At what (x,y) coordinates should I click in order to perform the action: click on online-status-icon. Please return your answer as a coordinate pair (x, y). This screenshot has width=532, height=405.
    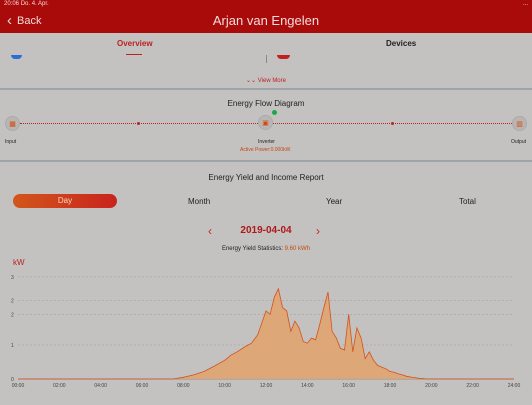
    Looking at the image, I should click on (274, 112).